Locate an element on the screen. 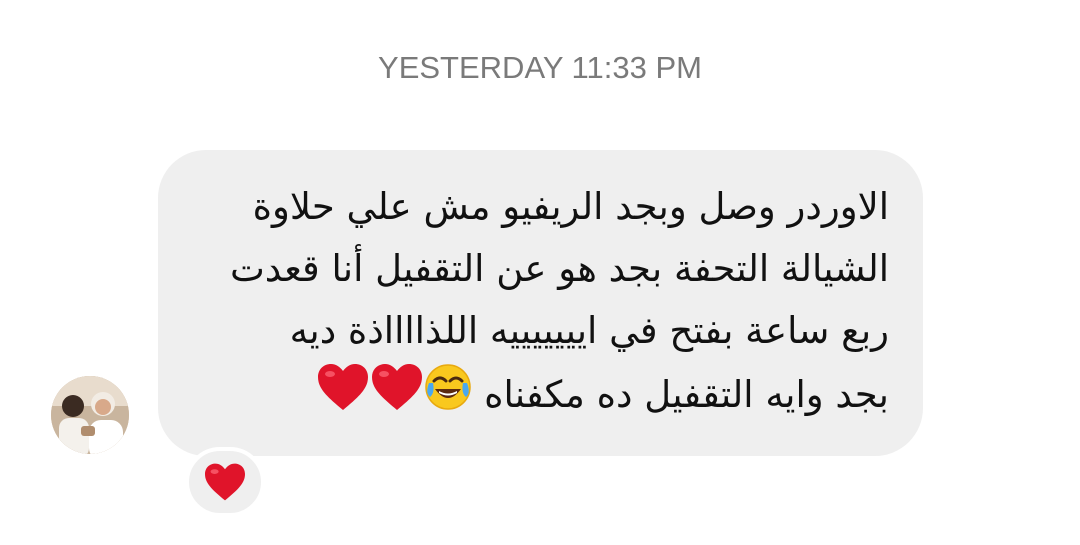 The width and height of the screenshot is (1080, 545). red-heart-icon is located at coordinates (225, 482).